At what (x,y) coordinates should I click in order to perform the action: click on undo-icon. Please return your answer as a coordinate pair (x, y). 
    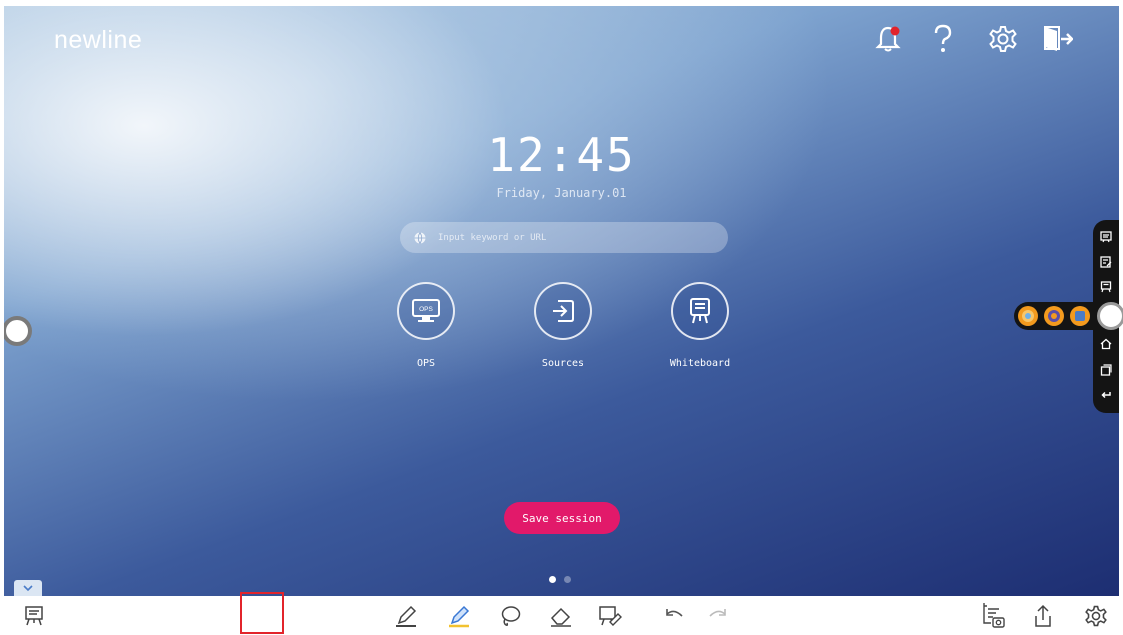
    Looking at the image, I should click on (674, 616).